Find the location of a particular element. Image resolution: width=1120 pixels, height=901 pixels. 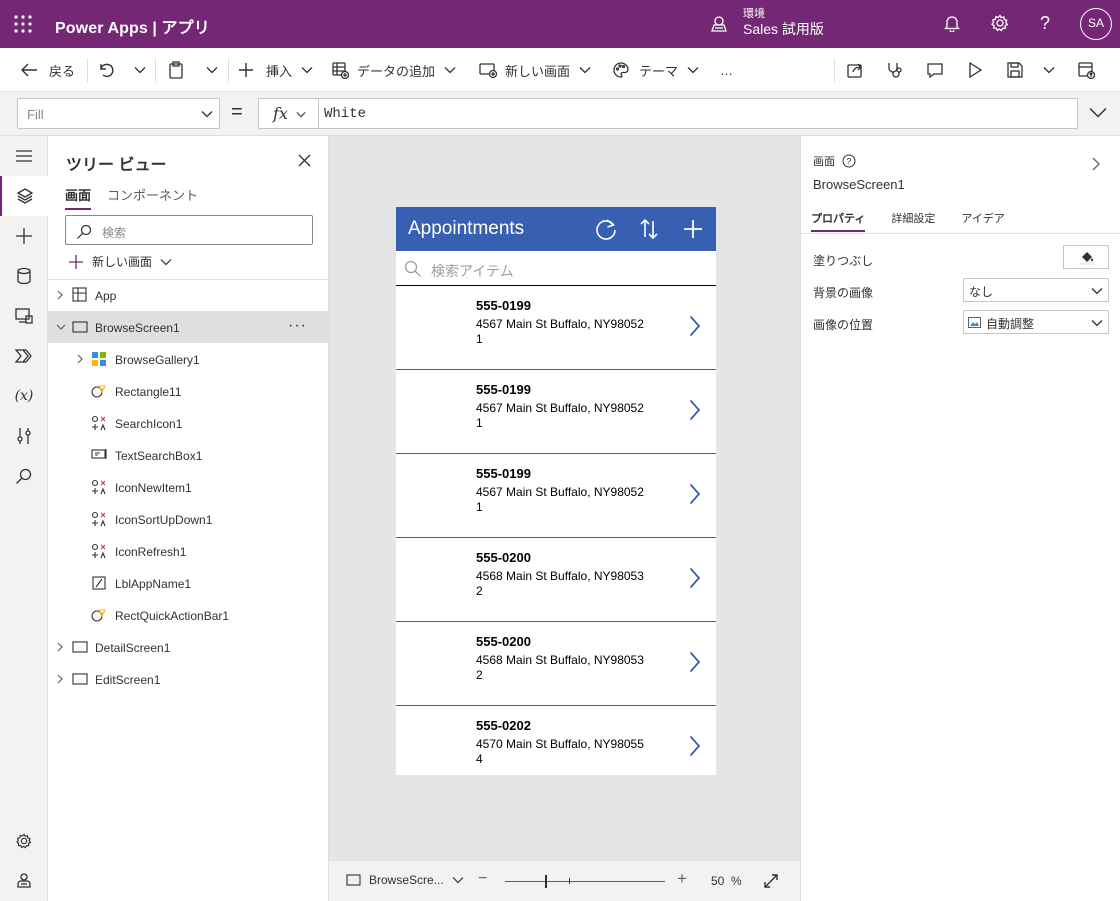

insert-button: 挿入 is located at coordinates (275, 70).